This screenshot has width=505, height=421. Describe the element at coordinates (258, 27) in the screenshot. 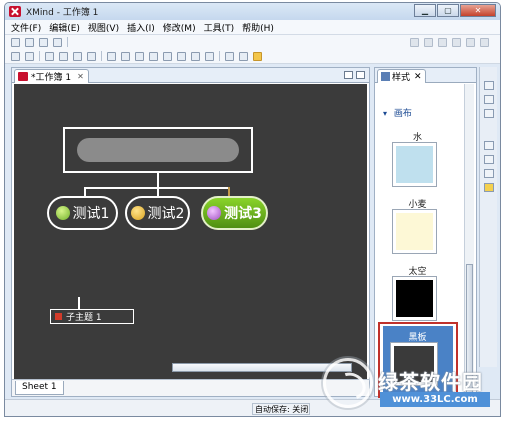

I see `menu-help: 帮助(H)` at that location.